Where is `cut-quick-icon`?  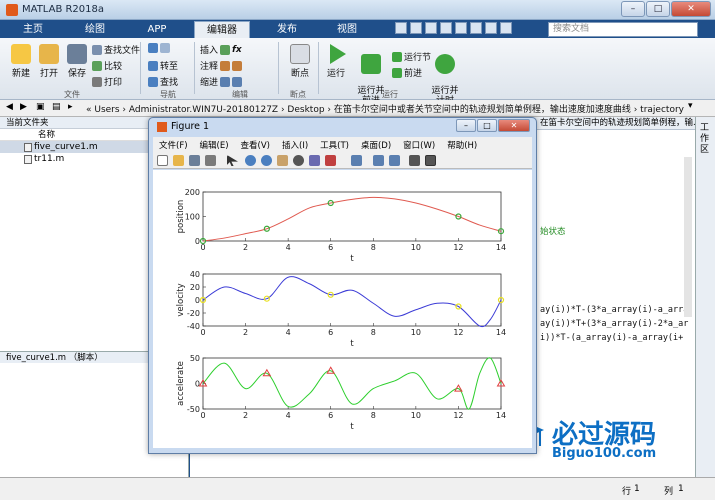
cut-quick-icon is located at coordinates (416, 28).